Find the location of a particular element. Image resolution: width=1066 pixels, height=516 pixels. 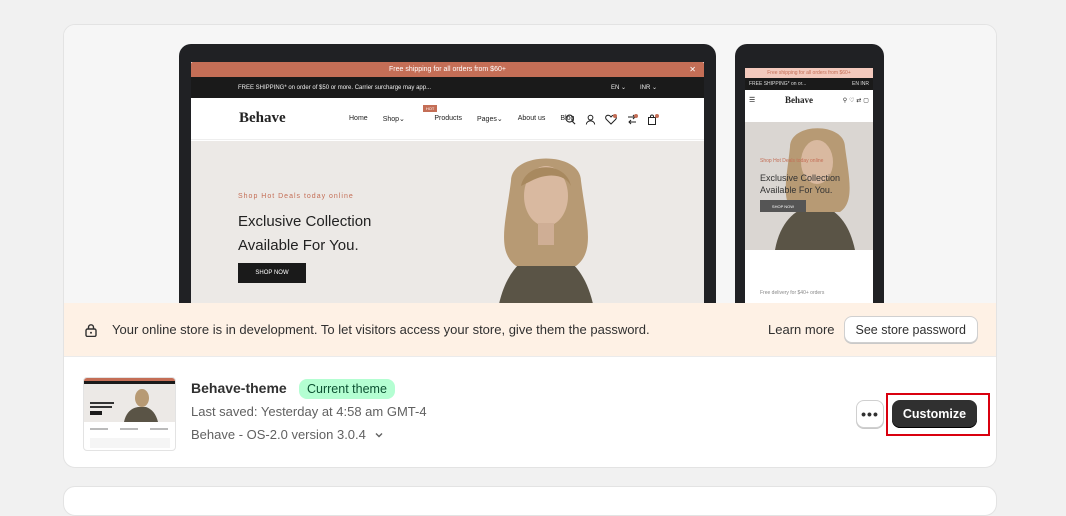

mobile-nav: ☰ Behave ⚲ ♡ ⇄ ▢ is located at coordinates (809, 100).